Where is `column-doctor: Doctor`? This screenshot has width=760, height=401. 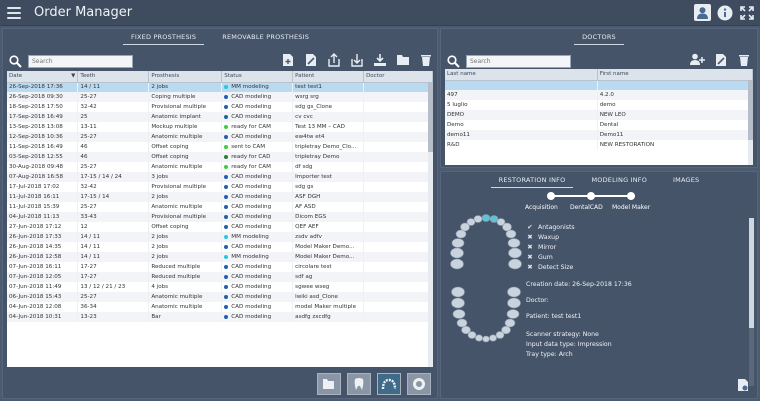 column-doctor: Doctor is located at coordinates (398, 77).